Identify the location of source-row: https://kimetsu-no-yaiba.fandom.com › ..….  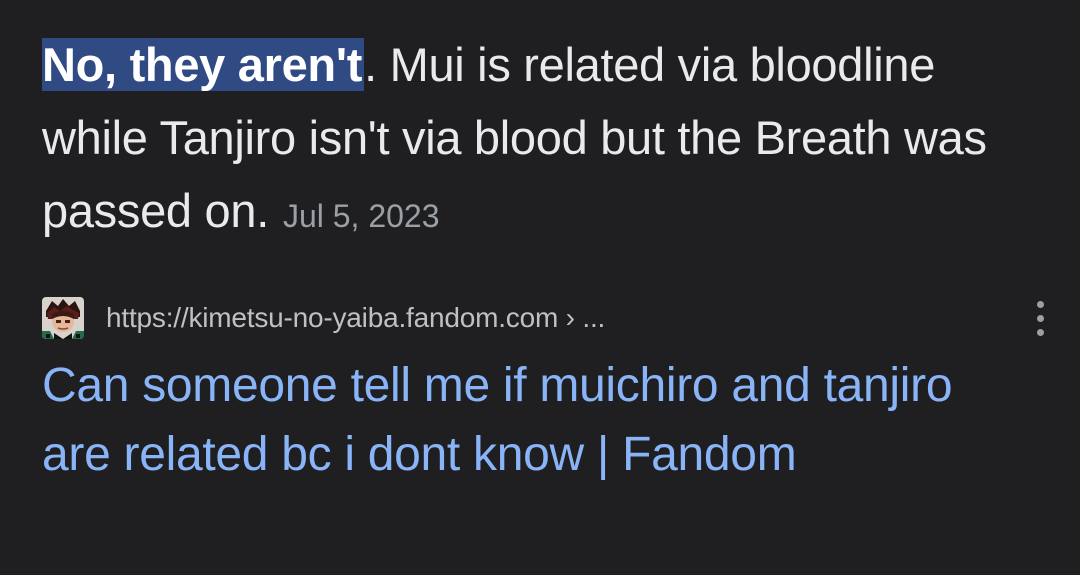
(547, 318).